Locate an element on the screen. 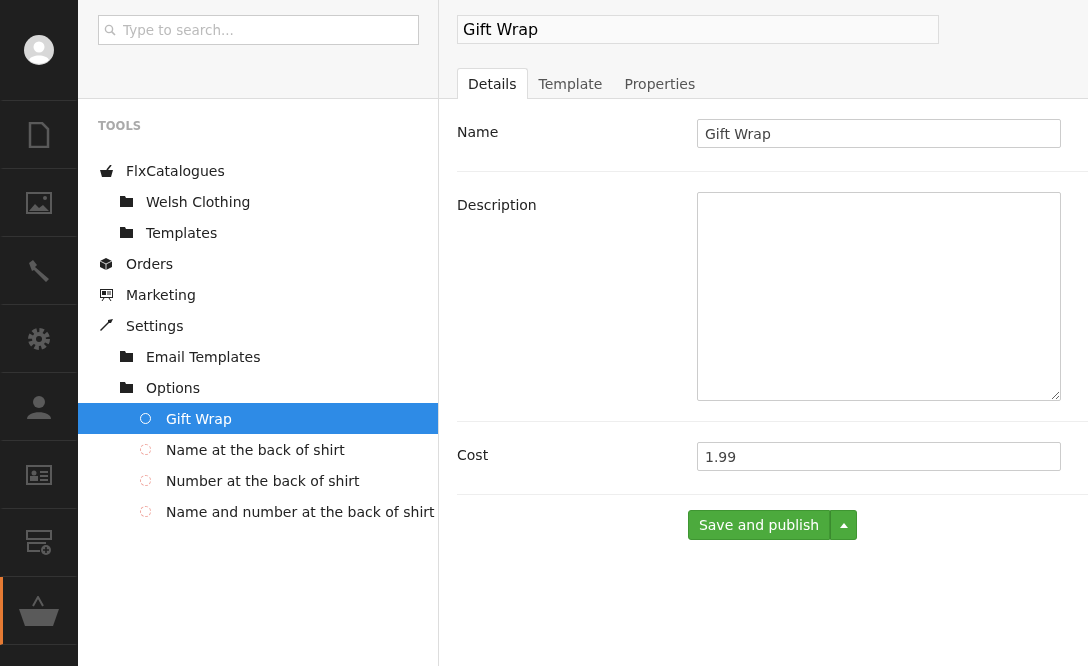  dropdown-button is located at coordinates (844, 525).